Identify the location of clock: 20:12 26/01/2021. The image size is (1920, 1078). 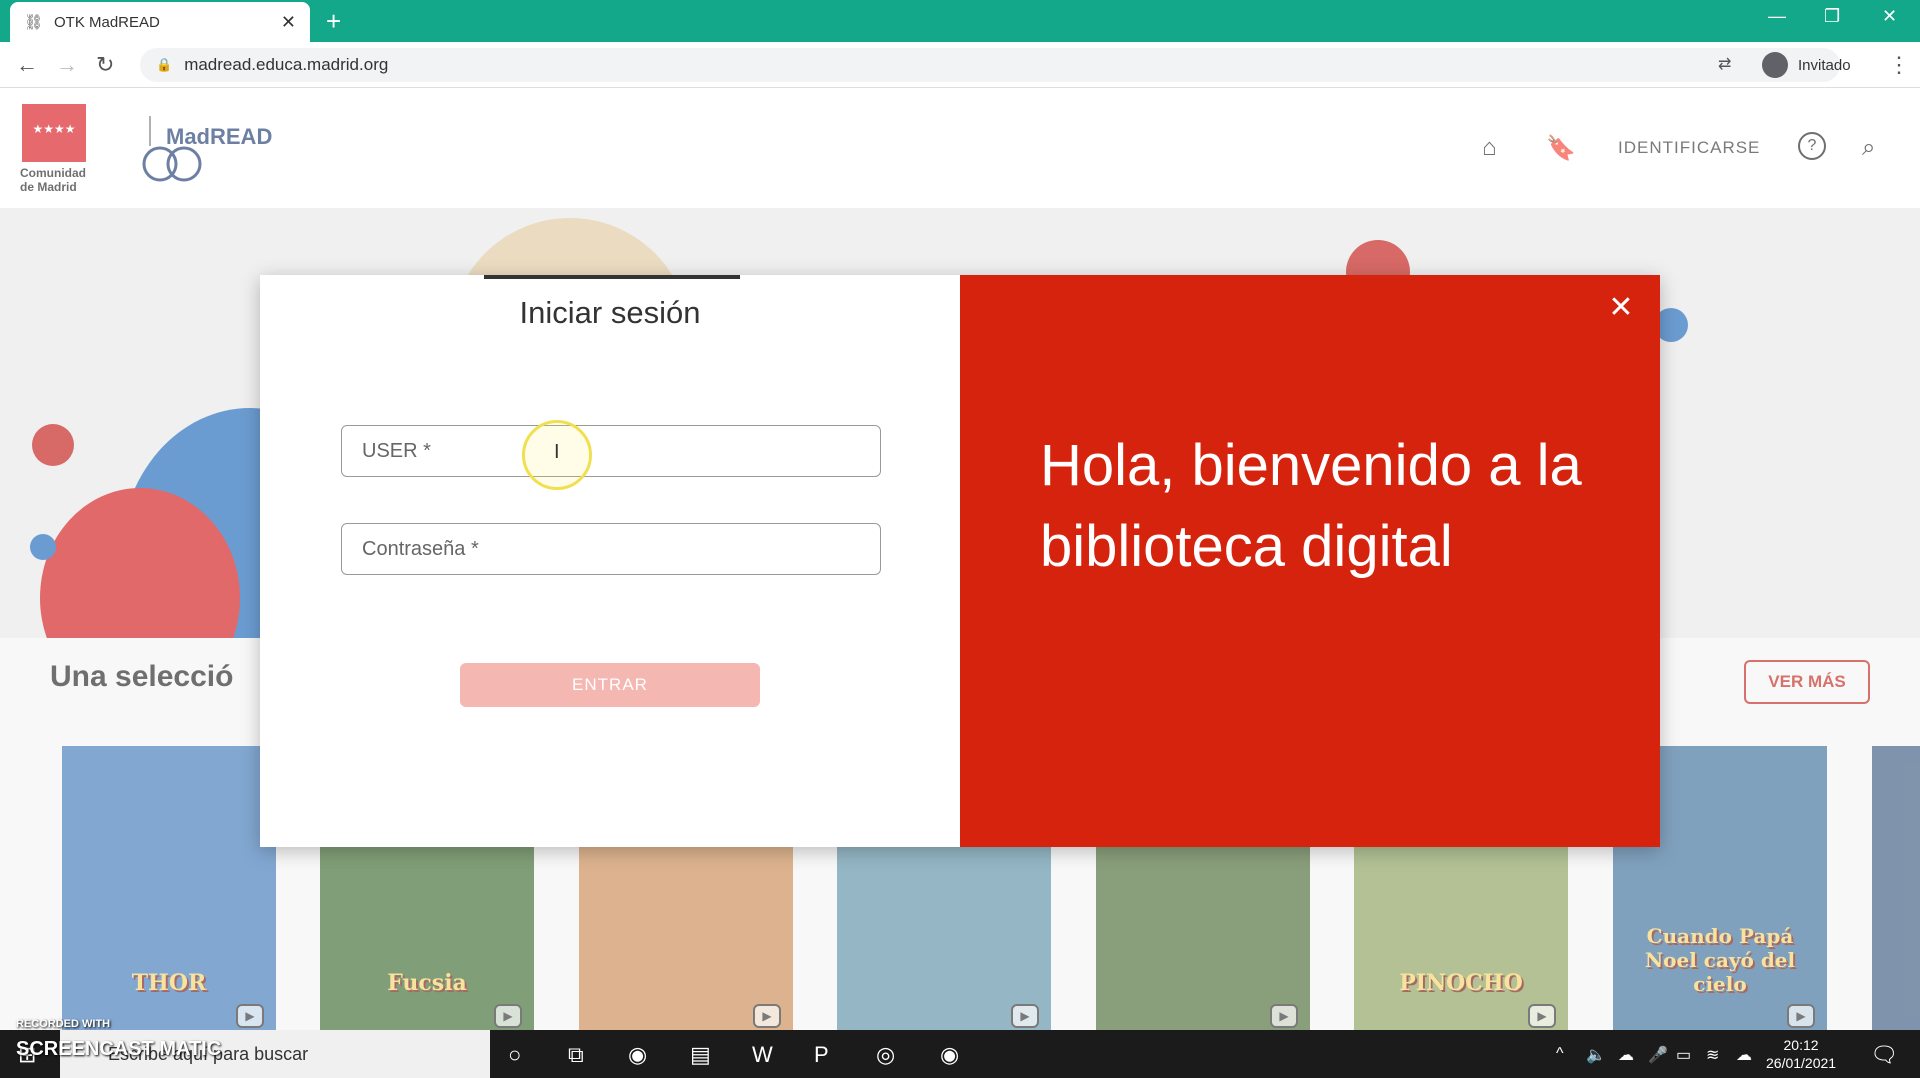
(1801, 1054).